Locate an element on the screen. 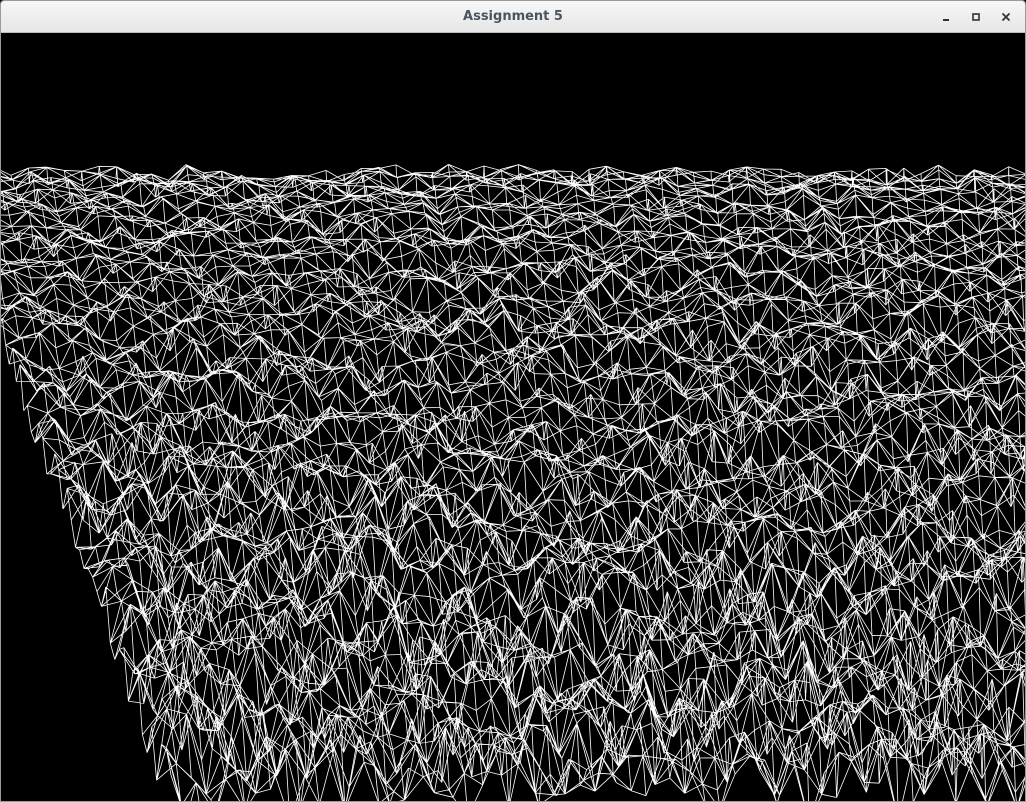 The width and height of the screenshot is (1026, 802). close-icon is located at coordinates (1006, 17).